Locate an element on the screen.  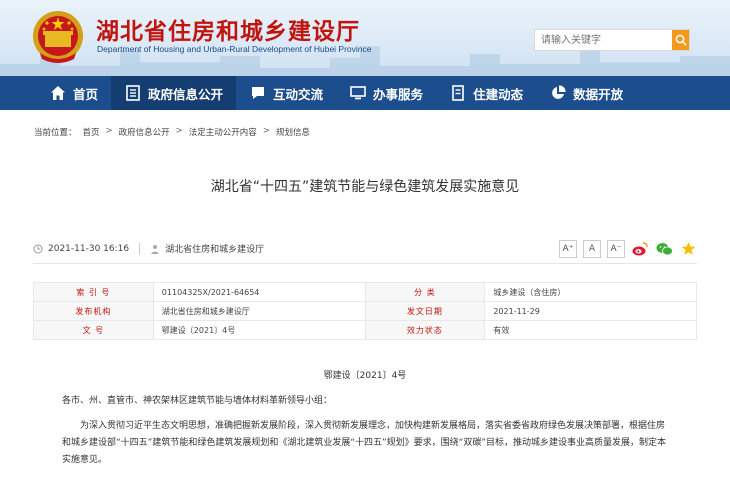
nav-gov-info: 政府信息公开 is located at coordinates (174, 93).